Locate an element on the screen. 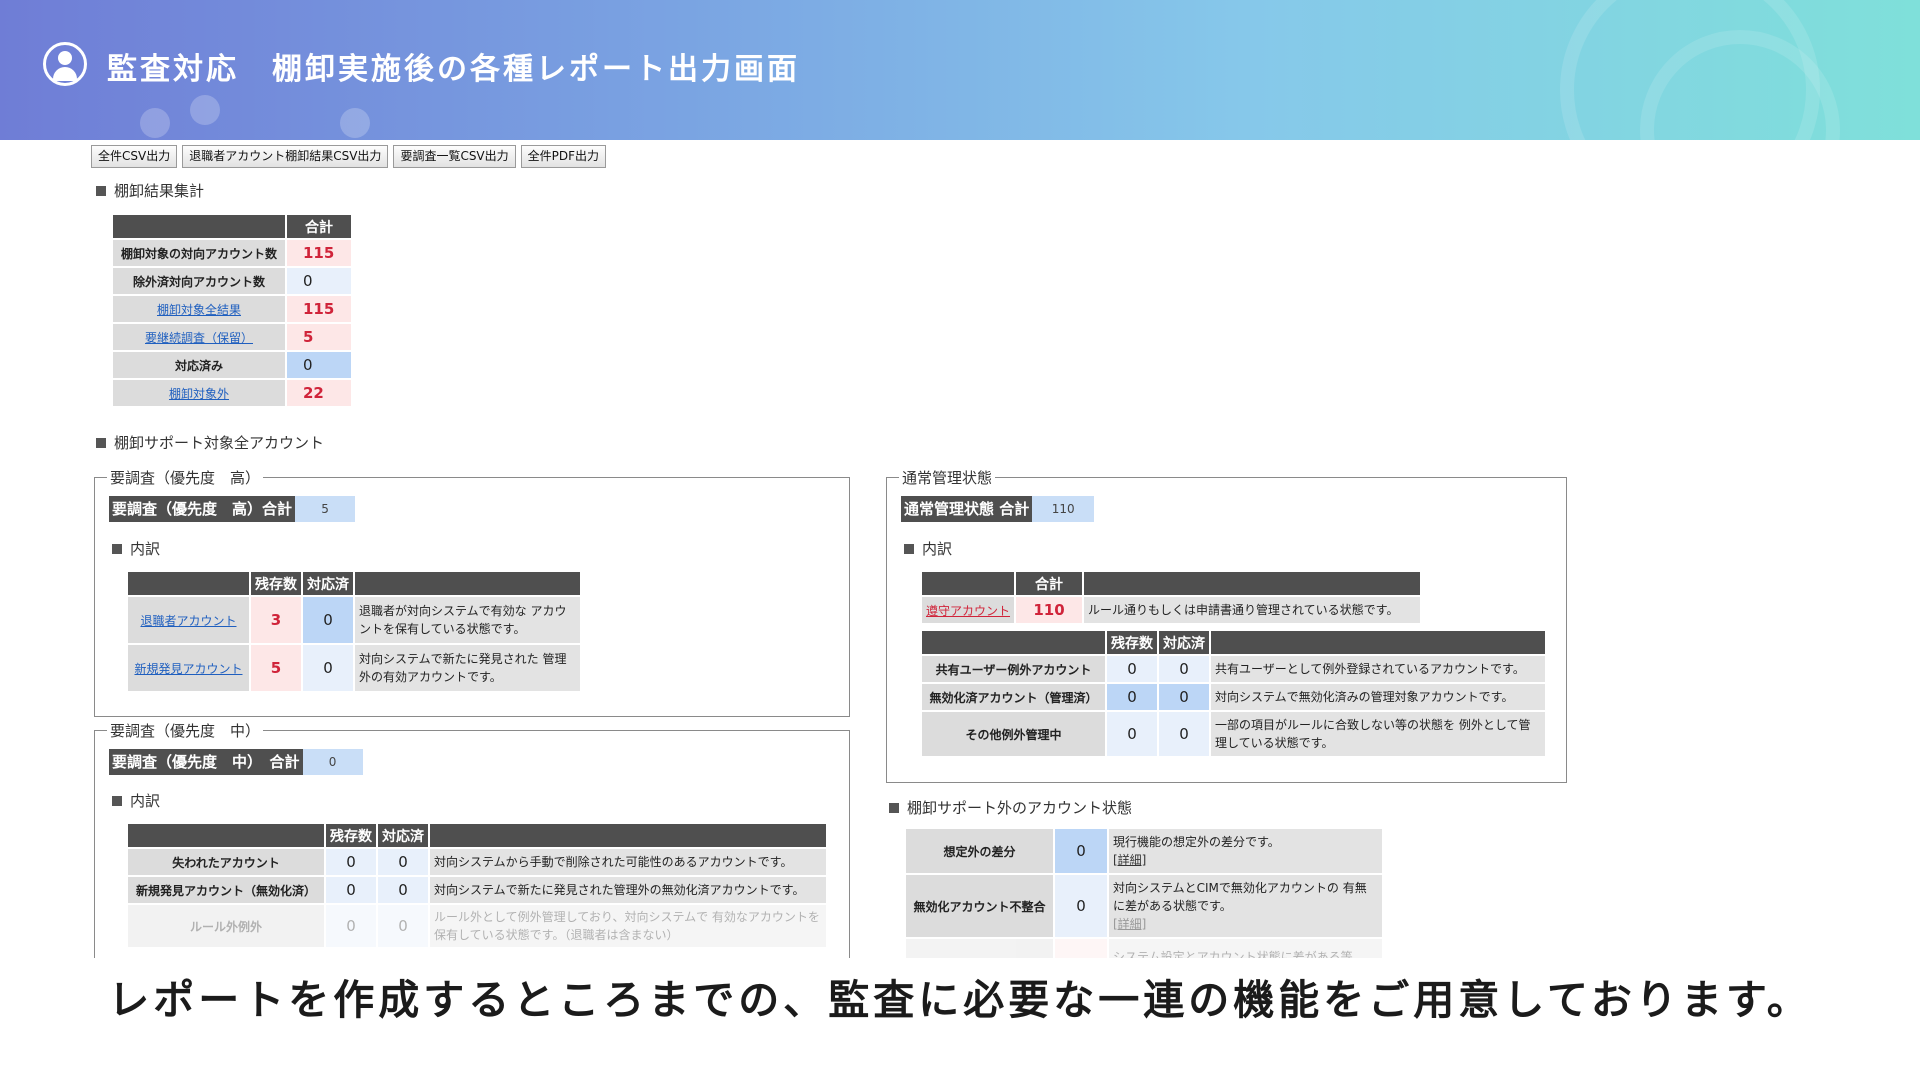 The width and height of the screenshot is (1920, 1080). summary-value: 22 is located at coordinates (319, 393).